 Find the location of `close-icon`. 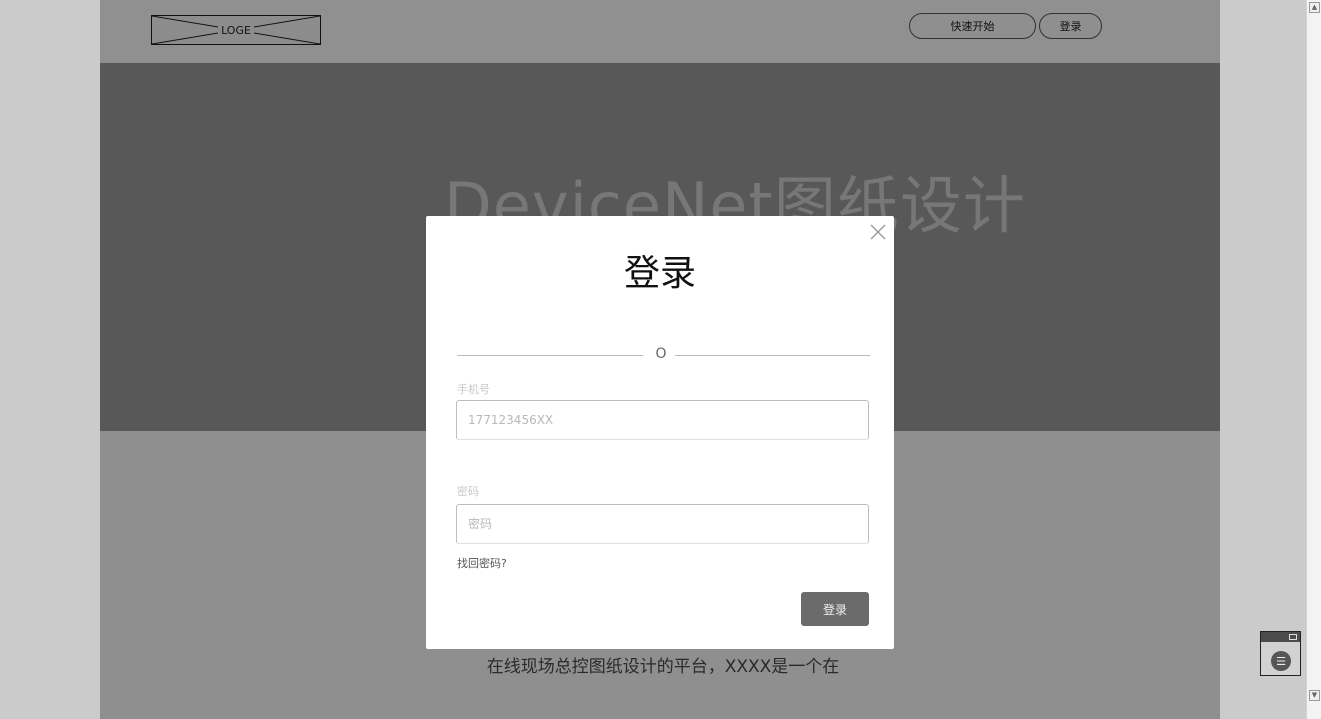

close-icon is located at coordinates (878, 232).